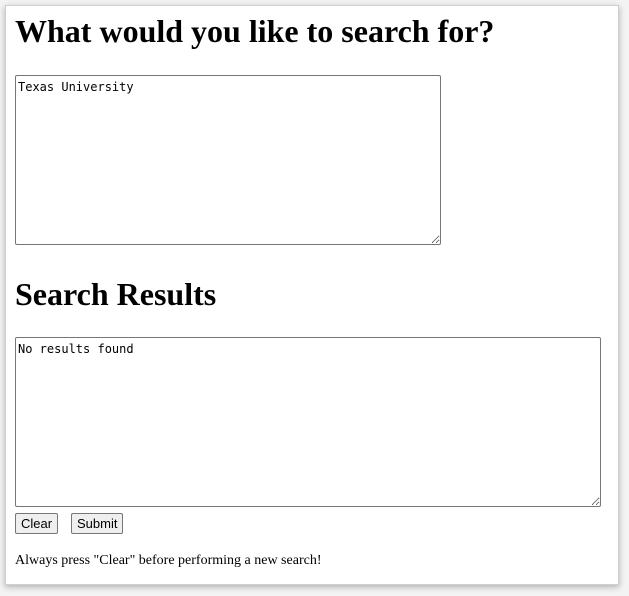 The width and height of the screenshot is (629, 596). I want to click on clear-button: Clear, so click(37, 523).